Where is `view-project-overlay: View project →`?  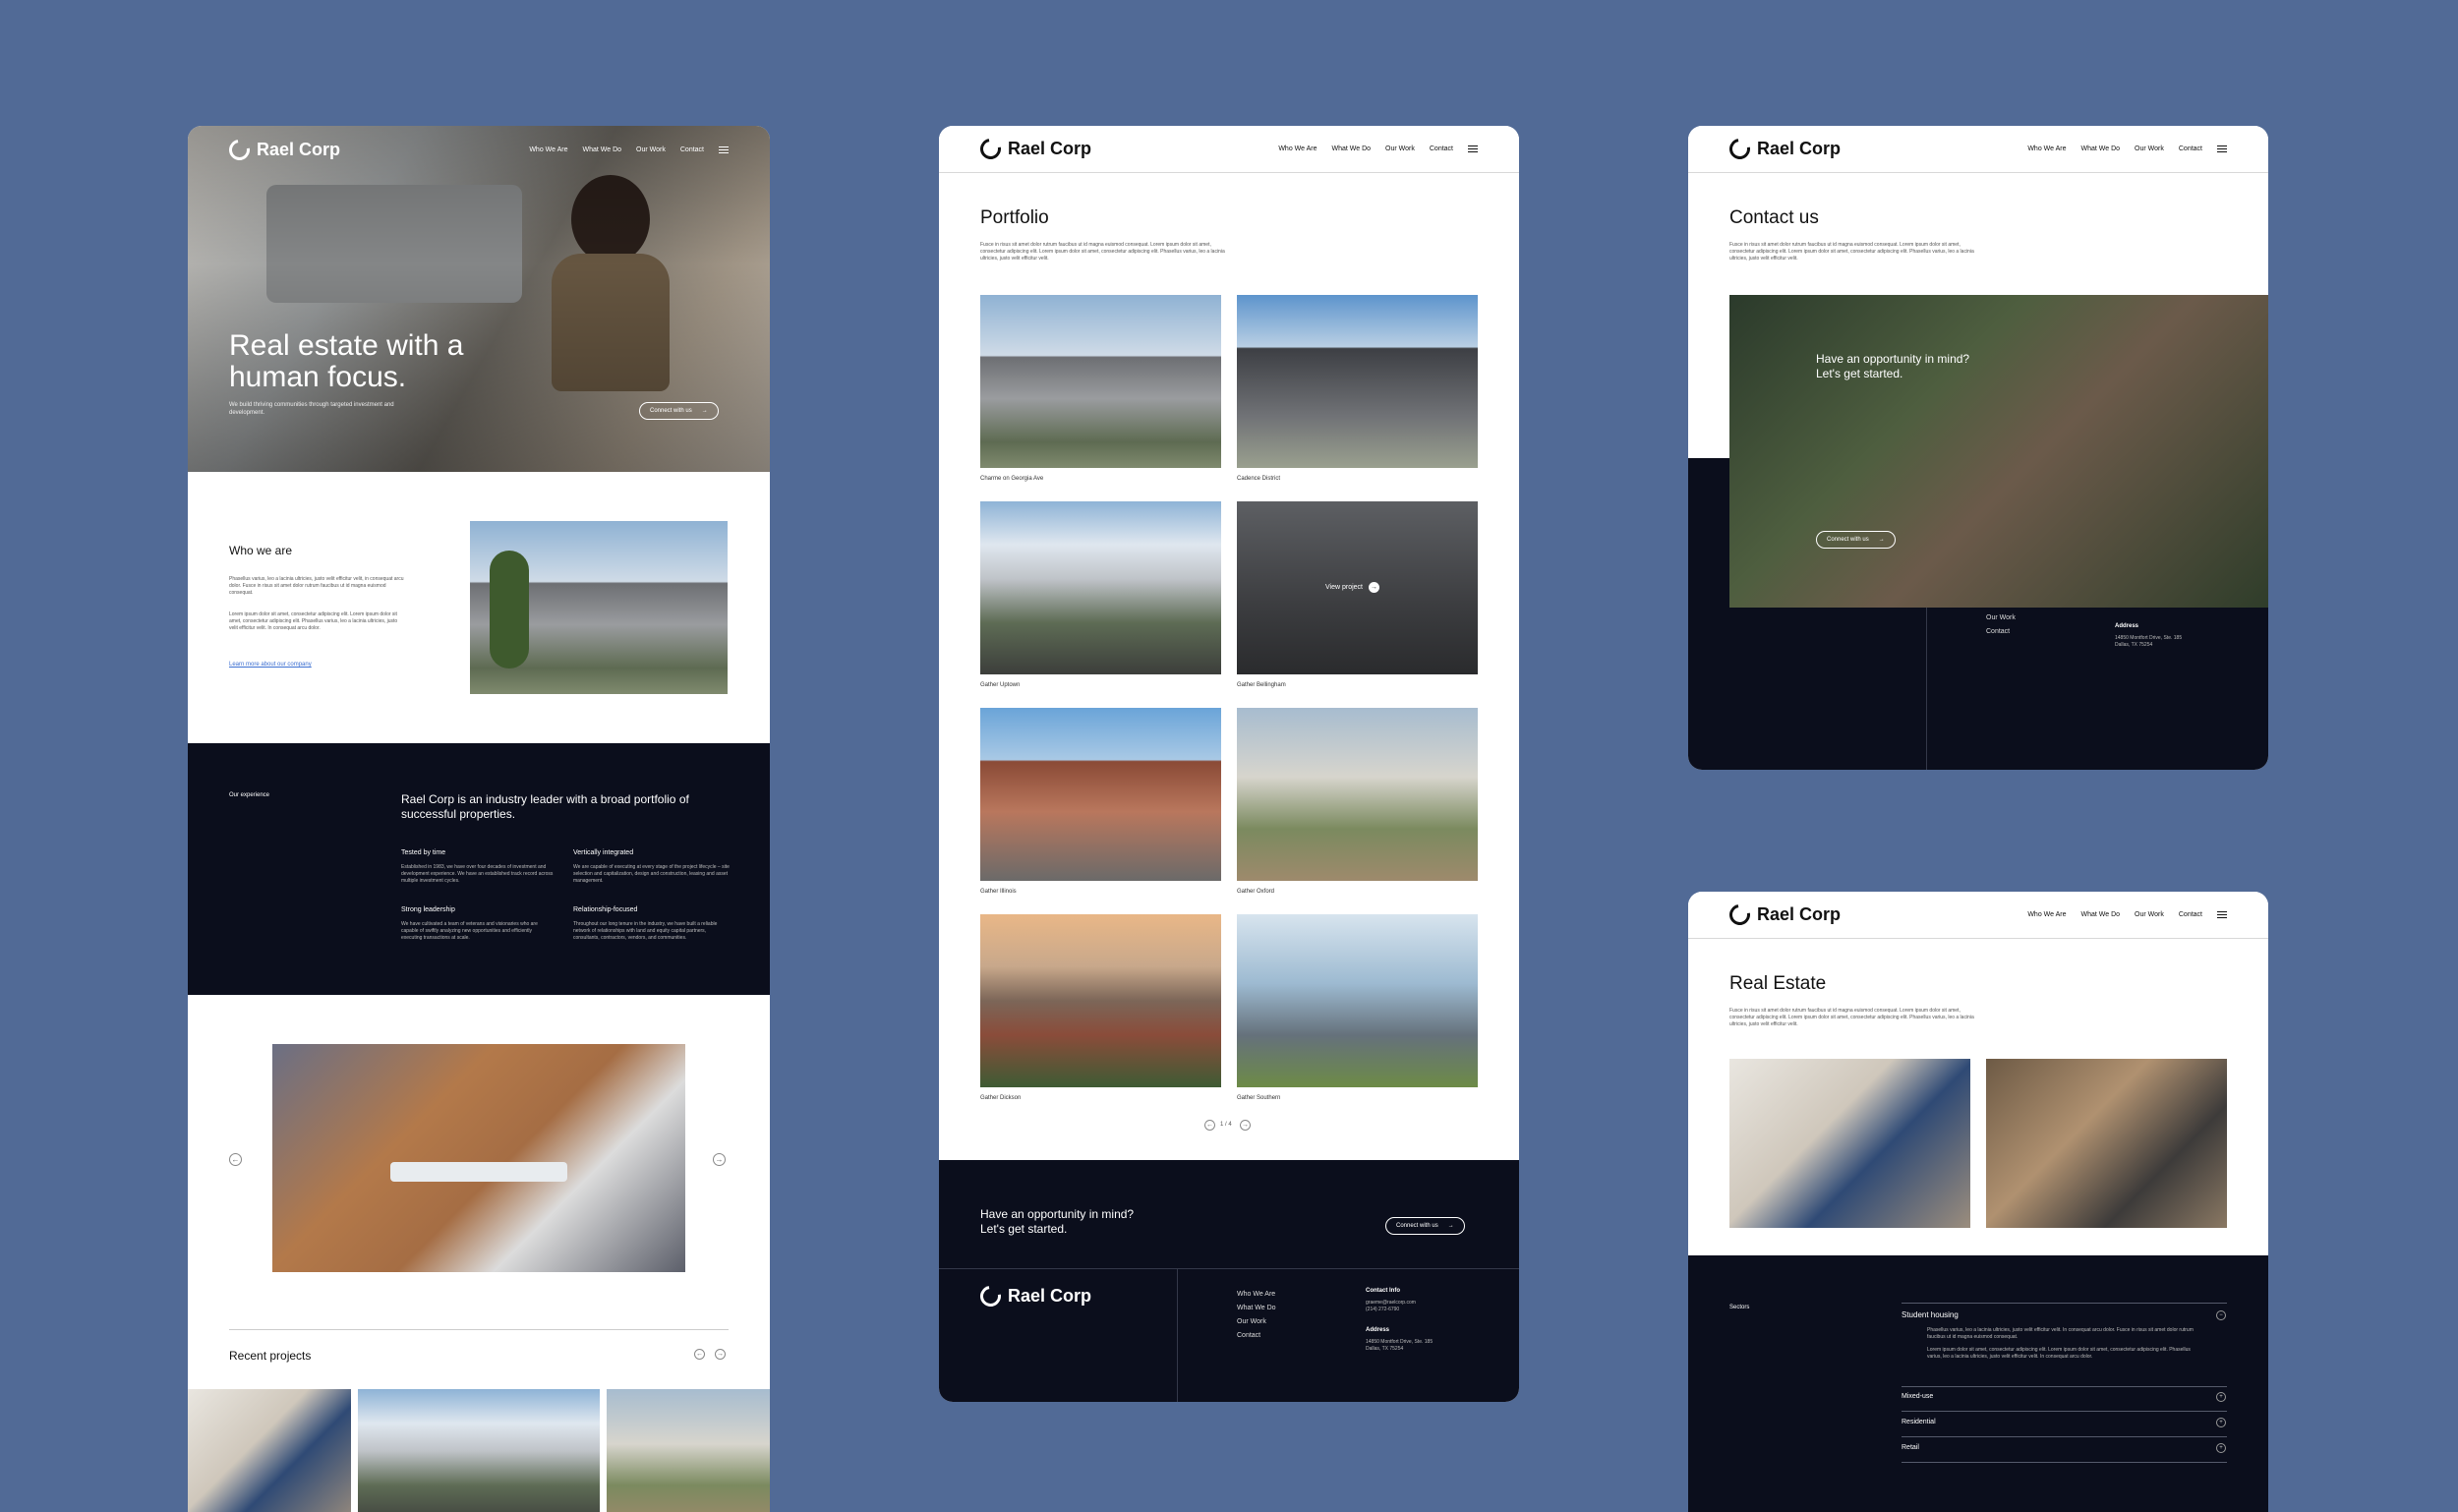
view-project-overlay: View project → is located at coordinates (1352, 587).